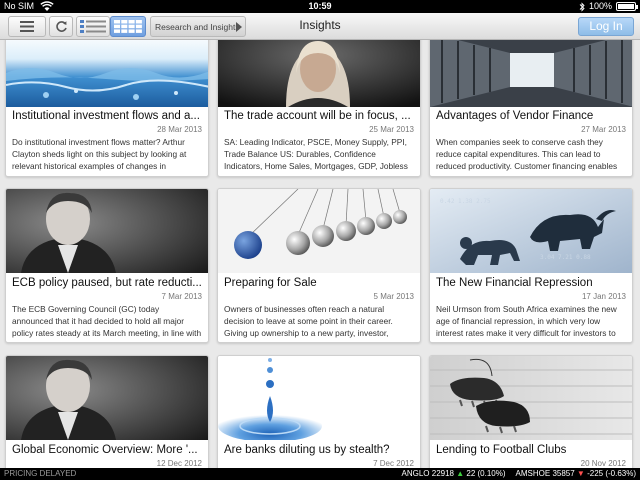 The width and height of the screenshot is (640, 480). I want to click on arrow-up-icon: ▲, so click(460, 473).